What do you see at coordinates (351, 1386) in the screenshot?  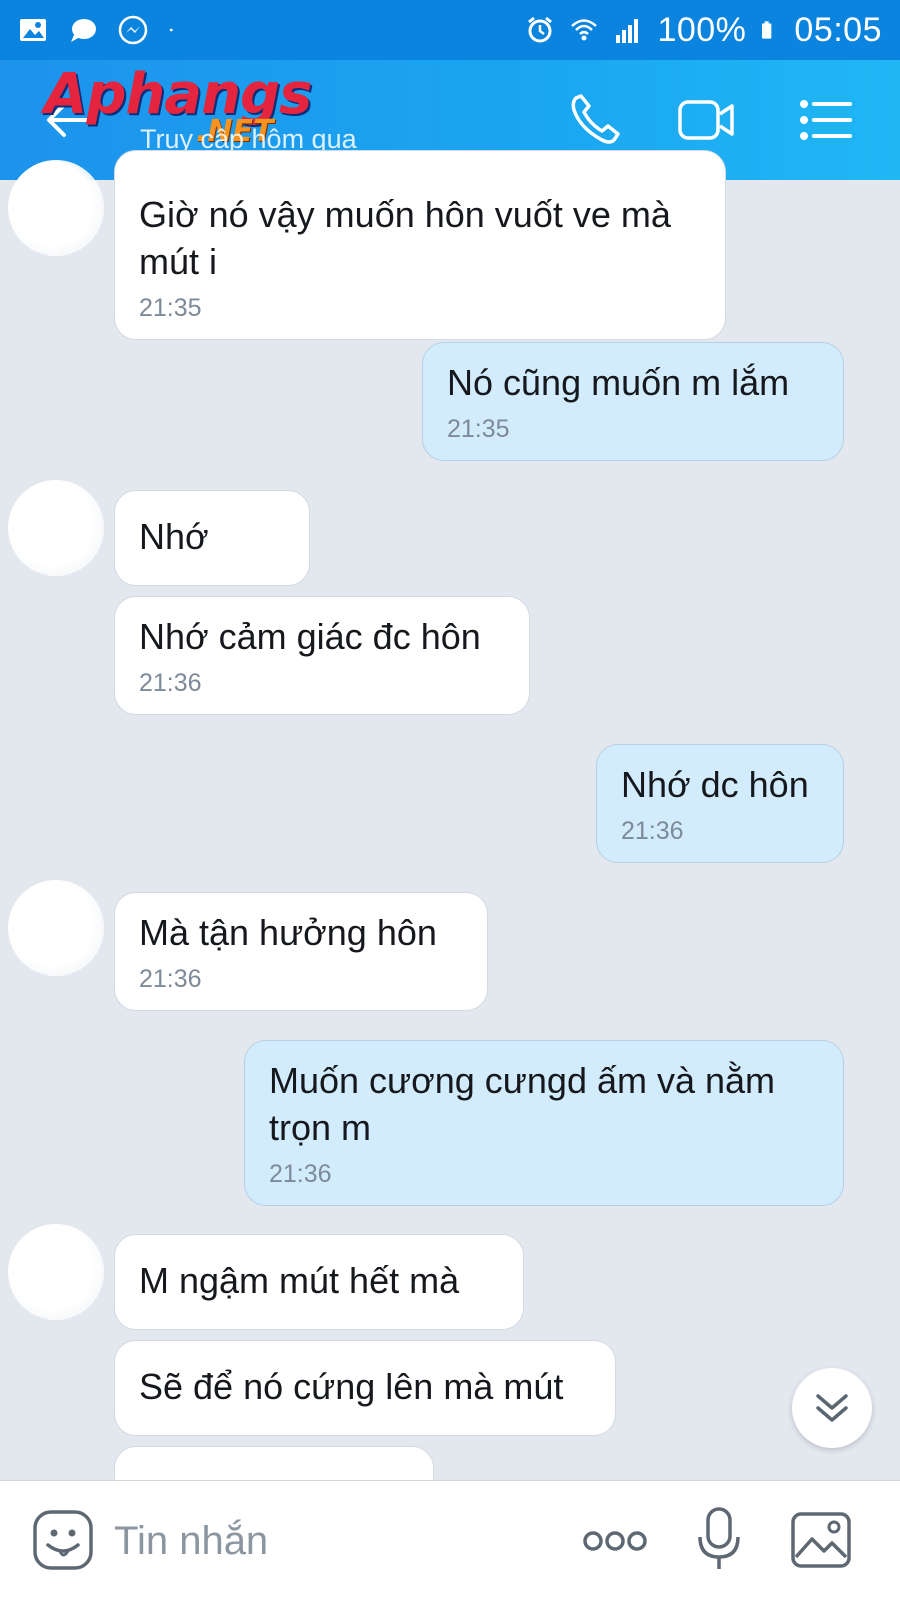 I see `message-text: Sẽ để nó cứng lên mà mút` at bounding box center [351, 1386].